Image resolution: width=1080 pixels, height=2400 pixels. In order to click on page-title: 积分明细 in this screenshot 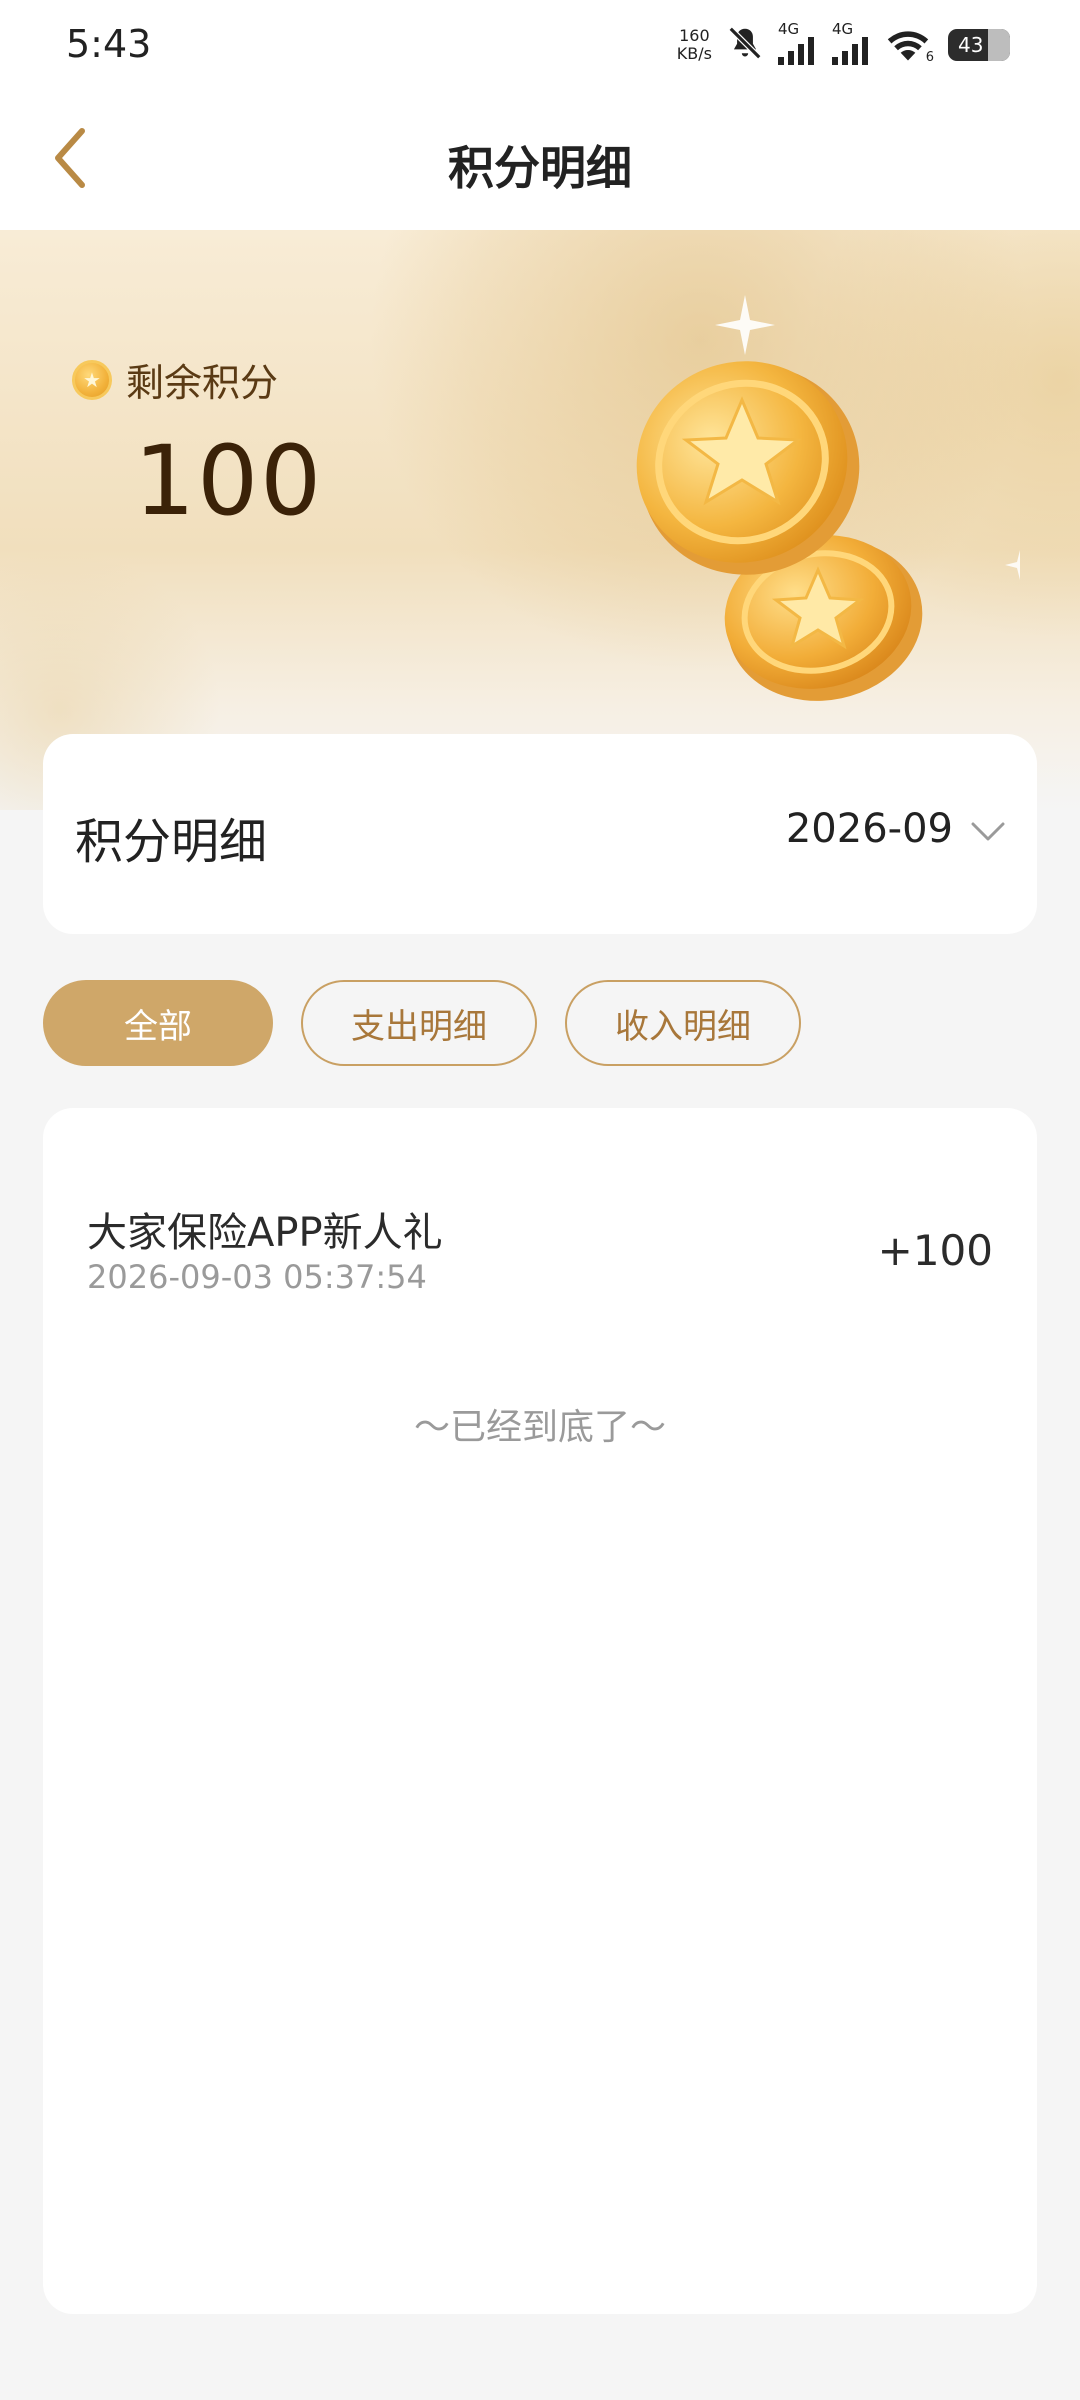, I will do `click(540, 168)`.